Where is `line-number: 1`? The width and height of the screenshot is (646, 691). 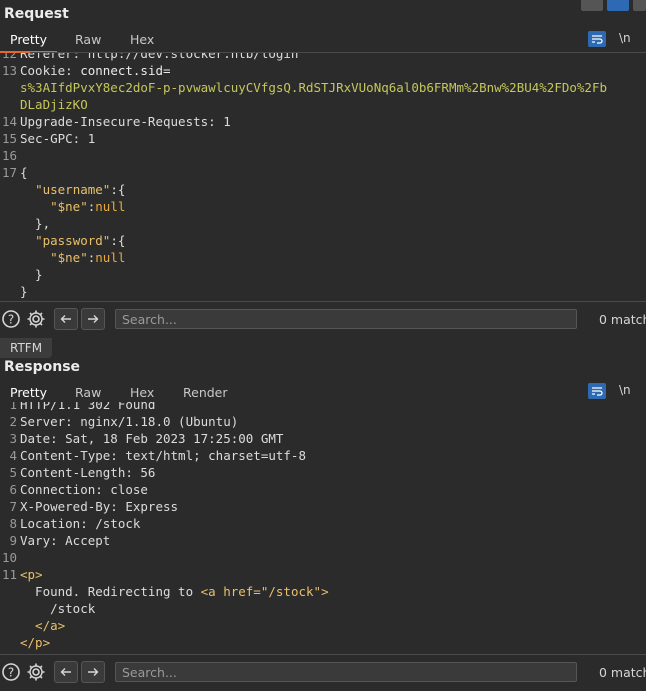 line-number: 1 is located at coordinates (13, 407).